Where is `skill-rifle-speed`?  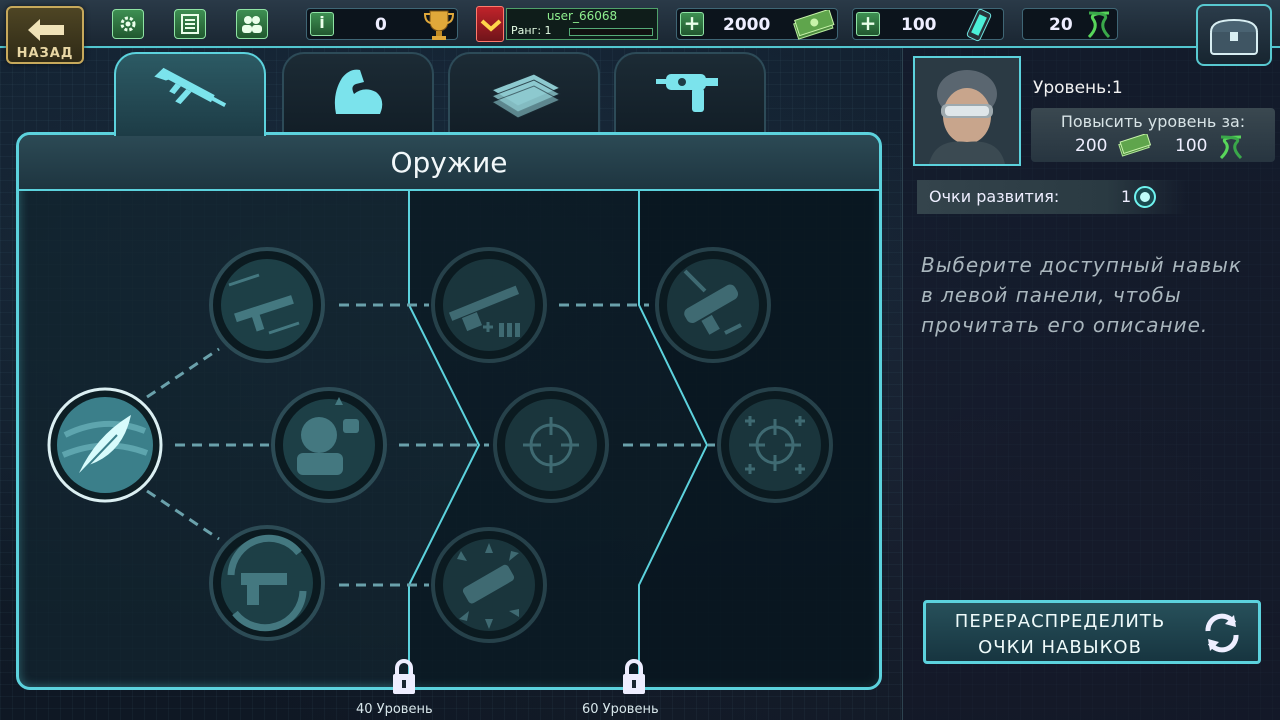 skill-rifle-speed is located at coordinates (267, 305).